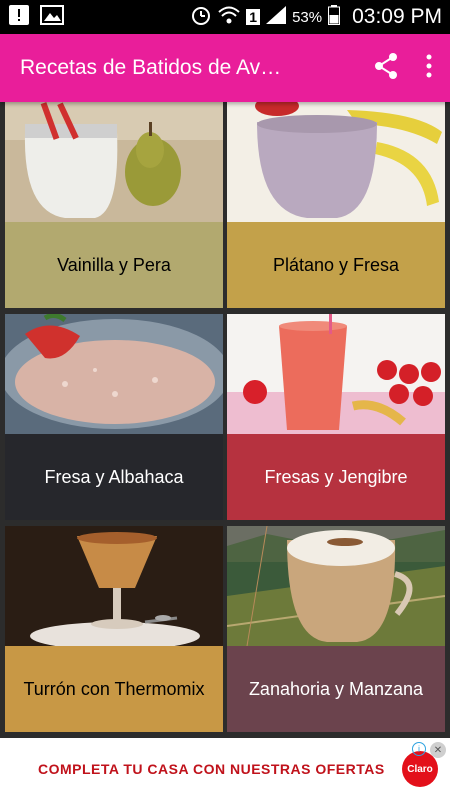 This screenshot has height=800, width=450. Describe the element at coordinates (307, 17) in the screenshot. I see `battery-text: 53%` at that location.